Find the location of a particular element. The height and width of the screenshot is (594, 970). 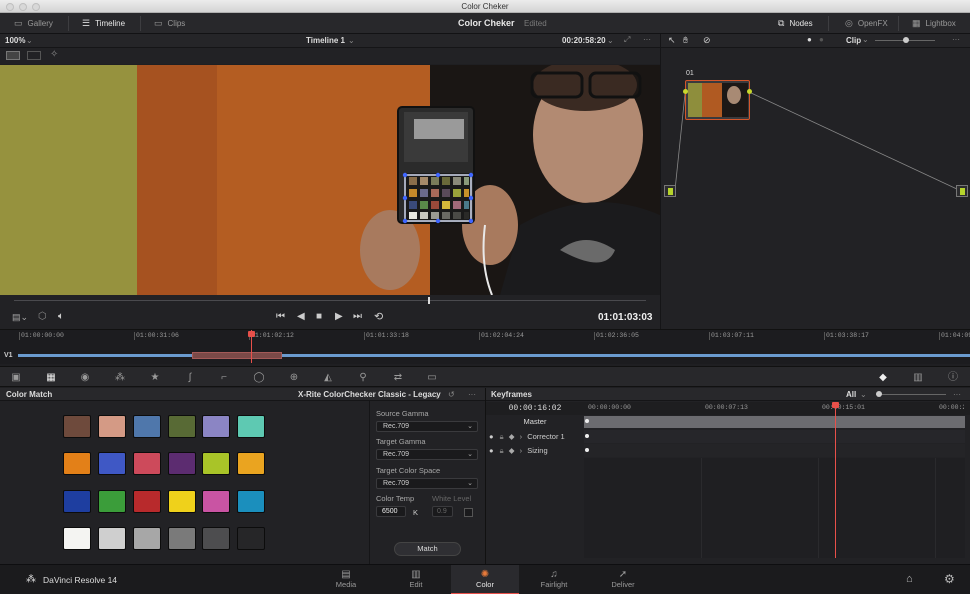

target-color-space-select: Rec.709 ⌄ is located at coordinates (427, 483).